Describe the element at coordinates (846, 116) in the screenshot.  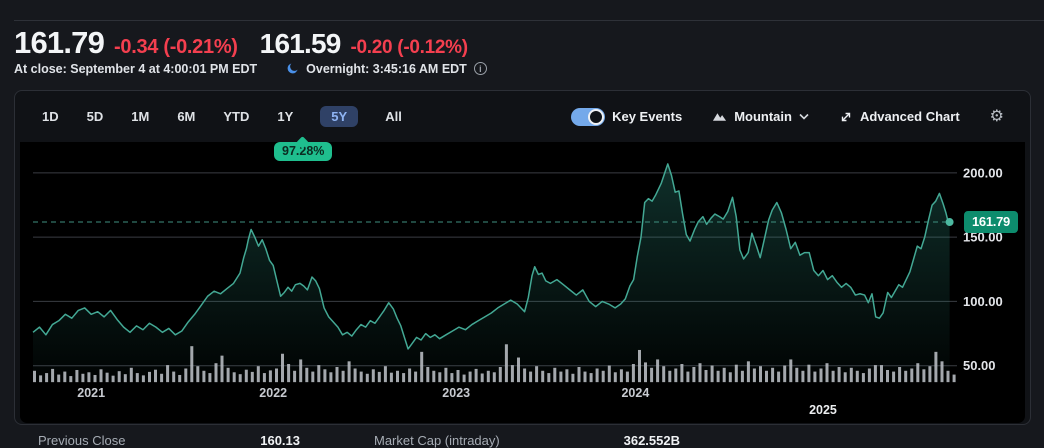
I see `expand-arrow-icon` at that location.